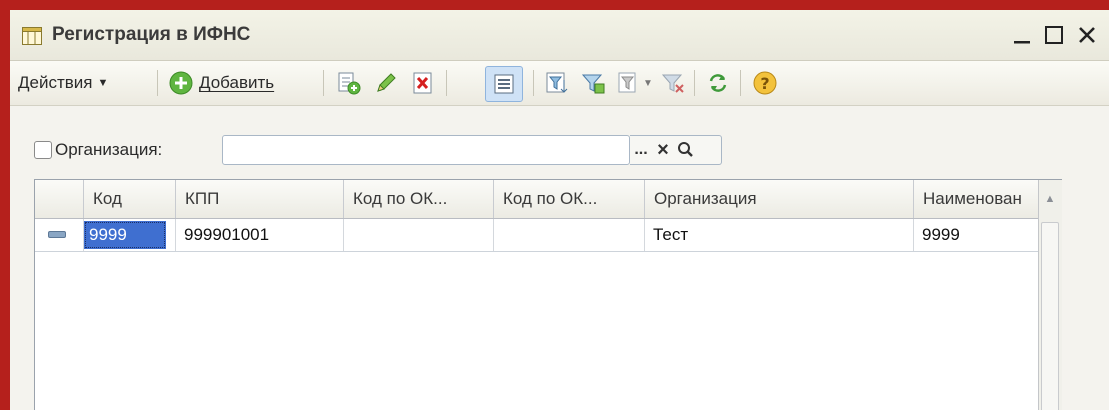  What do you see at coordinates (976, 235) in the screenshot?
I see `cell-name: 9999` at bounding box center [976, 235].